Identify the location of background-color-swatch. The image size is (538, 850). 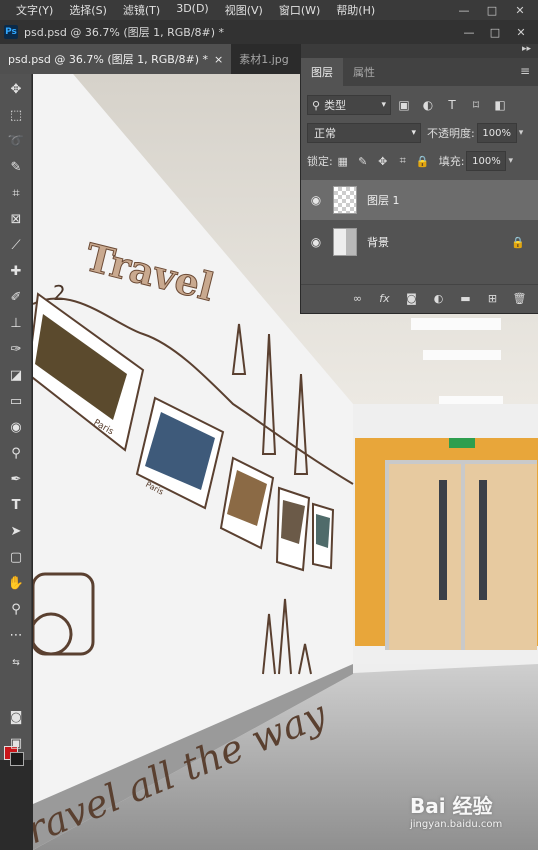
(17, 759).